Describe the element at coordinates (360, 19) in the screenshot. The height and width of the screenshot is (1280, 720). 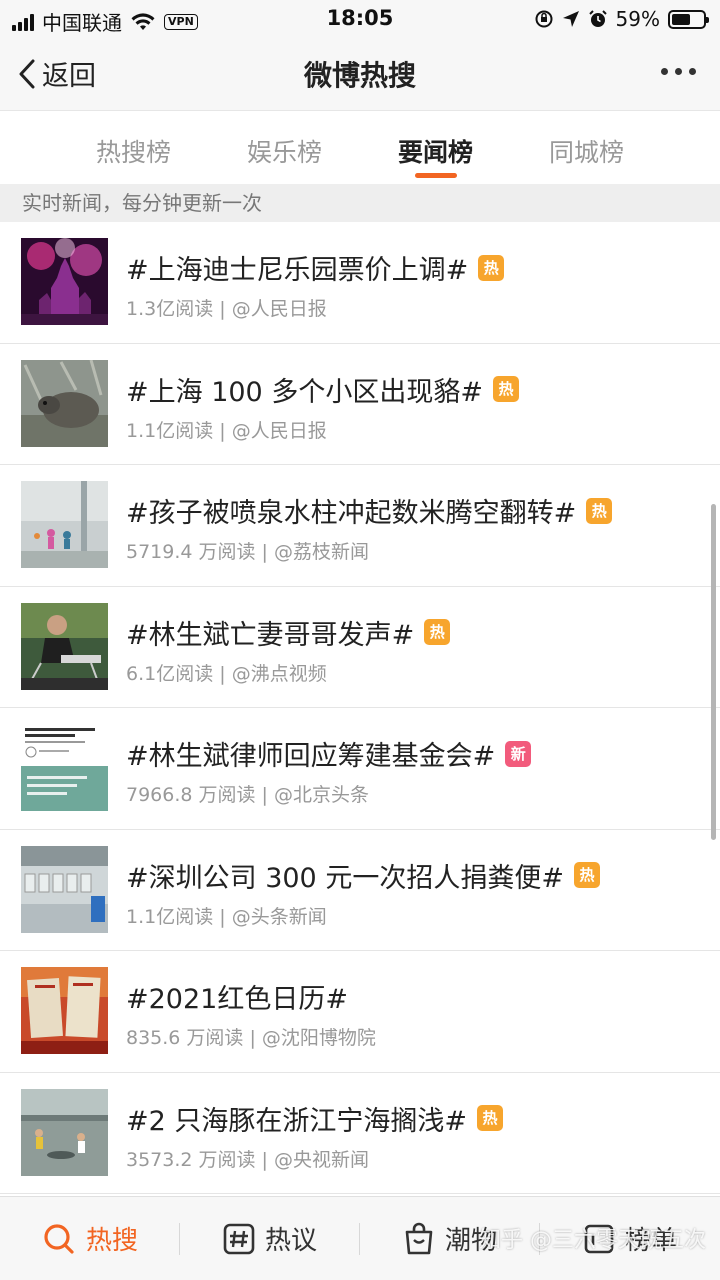
I see `status-bar: 中国联通 VPN 18:05 59%` at that location.